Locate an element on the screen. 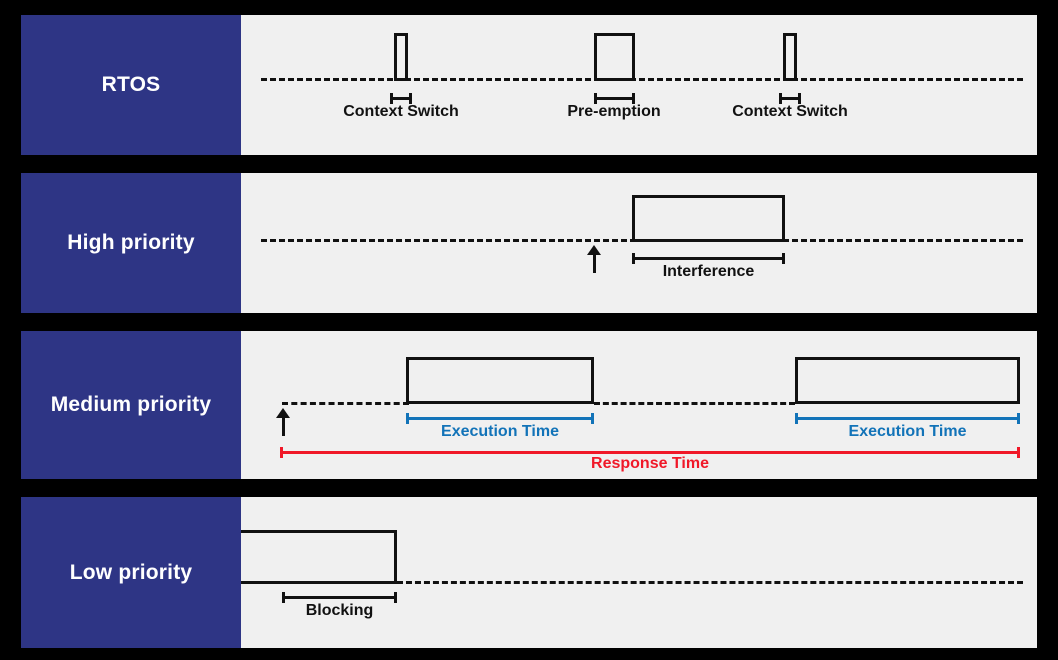 This screenshot has width=1058, height=660. baseline-low-priority is located at coordinates (710, 582).